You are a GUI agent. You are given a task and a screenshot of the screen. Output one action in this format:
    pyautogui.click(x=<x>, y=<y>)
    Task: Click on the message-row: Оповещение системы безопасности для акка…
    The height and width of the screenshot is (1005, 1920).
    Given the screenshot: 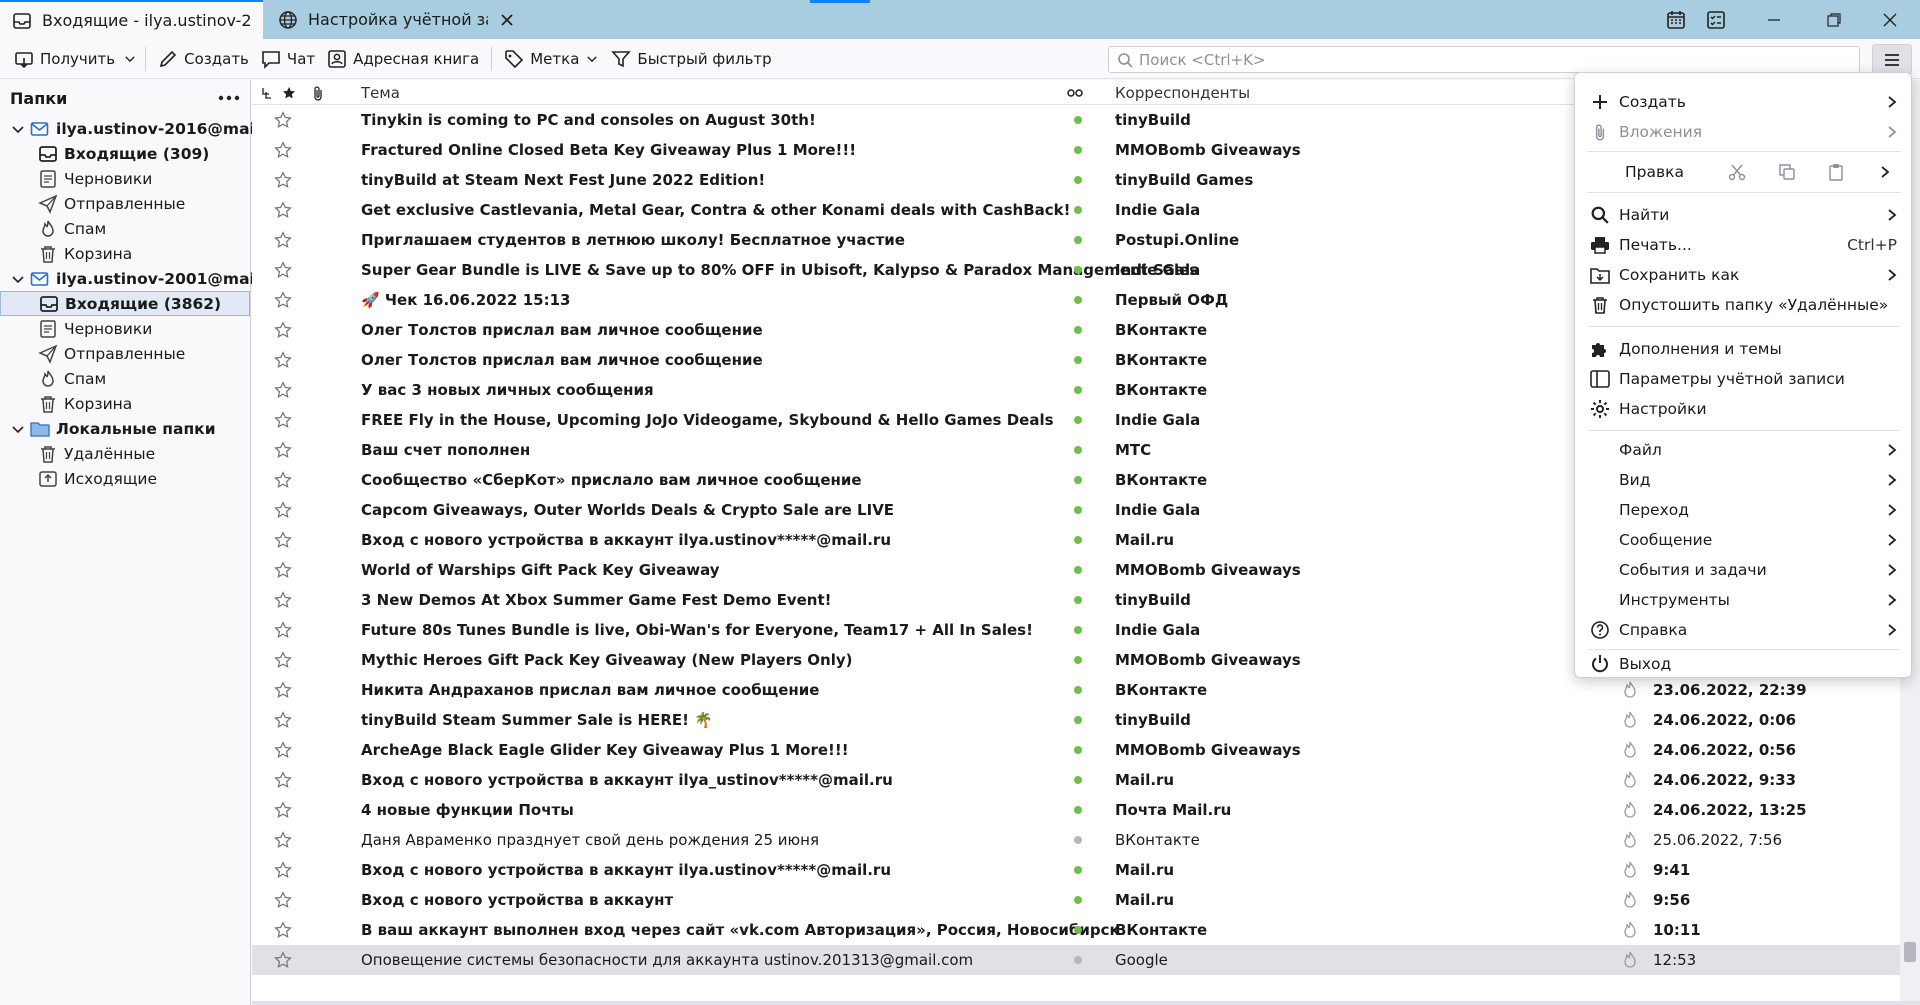 What is the action you would take?
    pyautogui.click(x=1086, y=960)
    